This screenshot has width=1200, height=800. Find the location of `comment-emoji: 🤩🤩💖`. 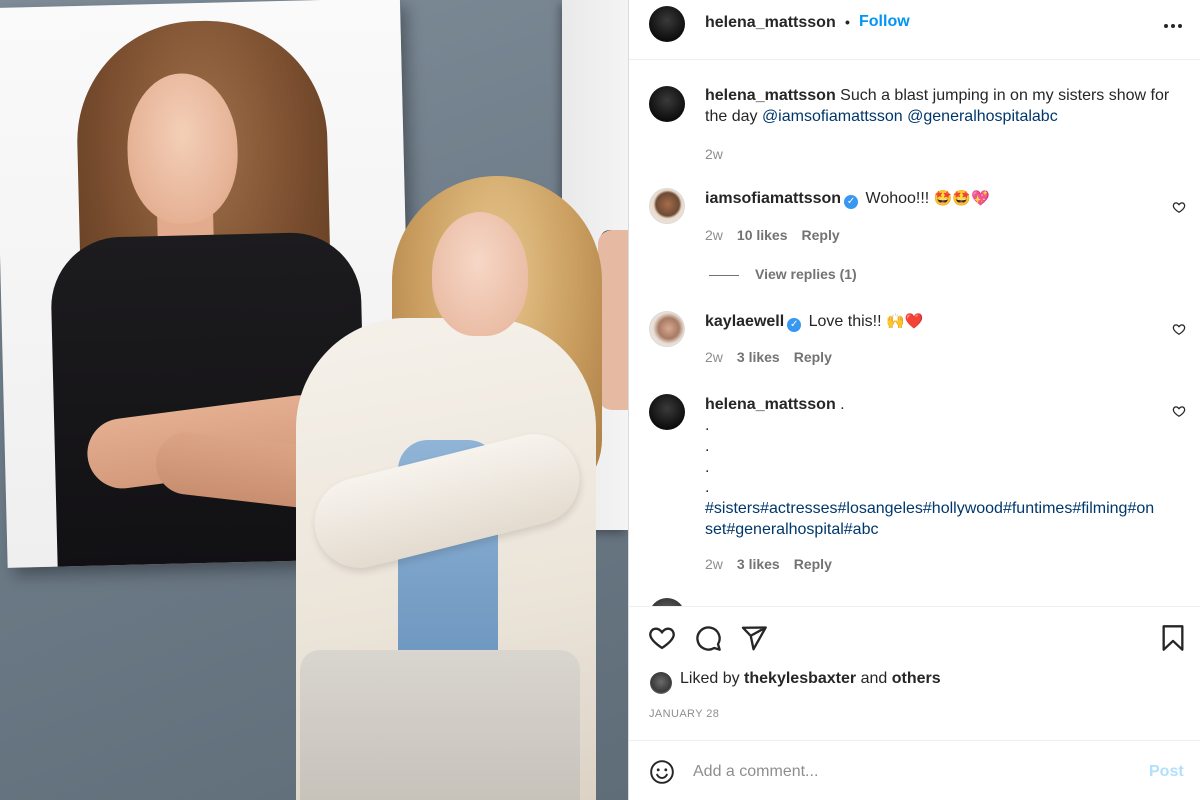

comment-emoji: 🤩🤩💖 is located at coordinates (961, 198).